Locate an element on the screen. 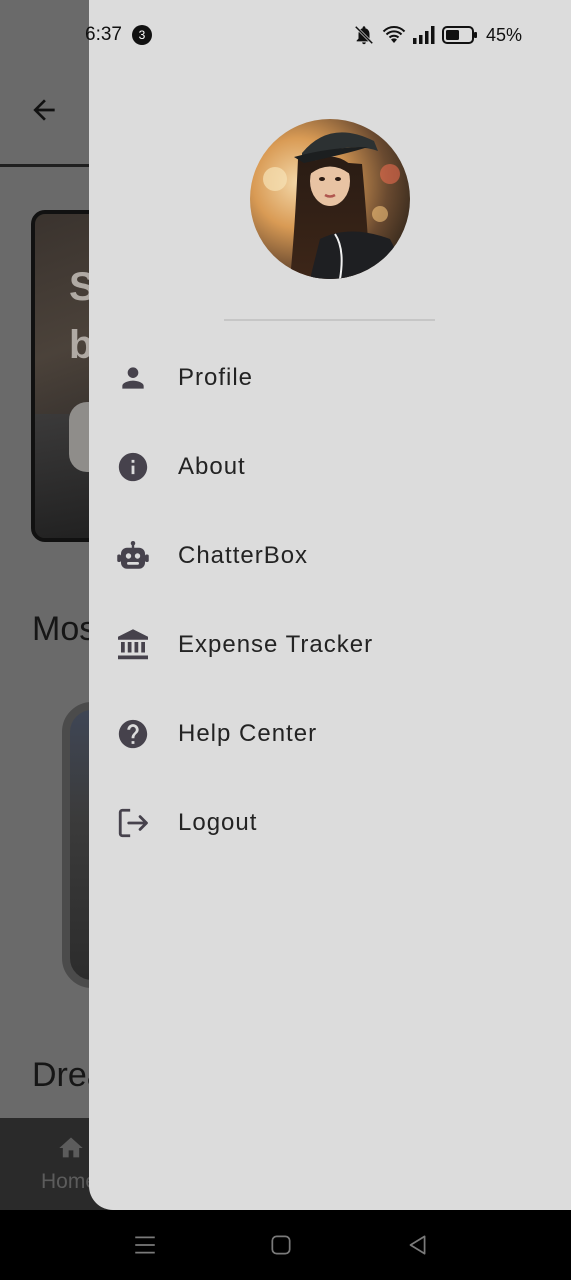  system-navigation-bar is located at coordinates (285, 1245).